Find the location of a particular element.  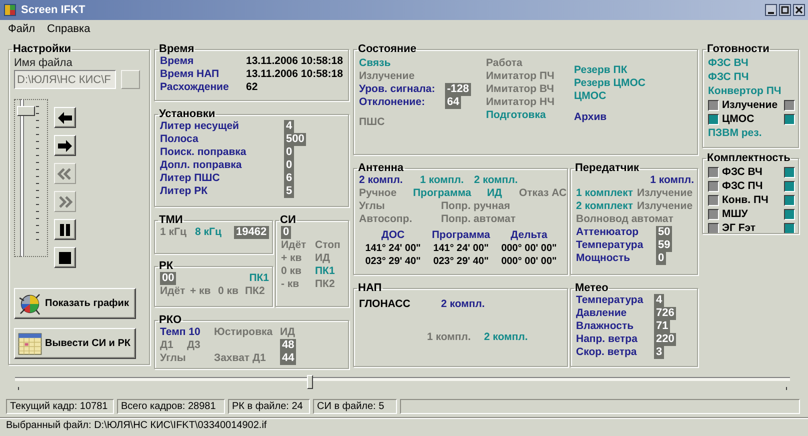

state-text: Архив is located at coordinates (591, 117).